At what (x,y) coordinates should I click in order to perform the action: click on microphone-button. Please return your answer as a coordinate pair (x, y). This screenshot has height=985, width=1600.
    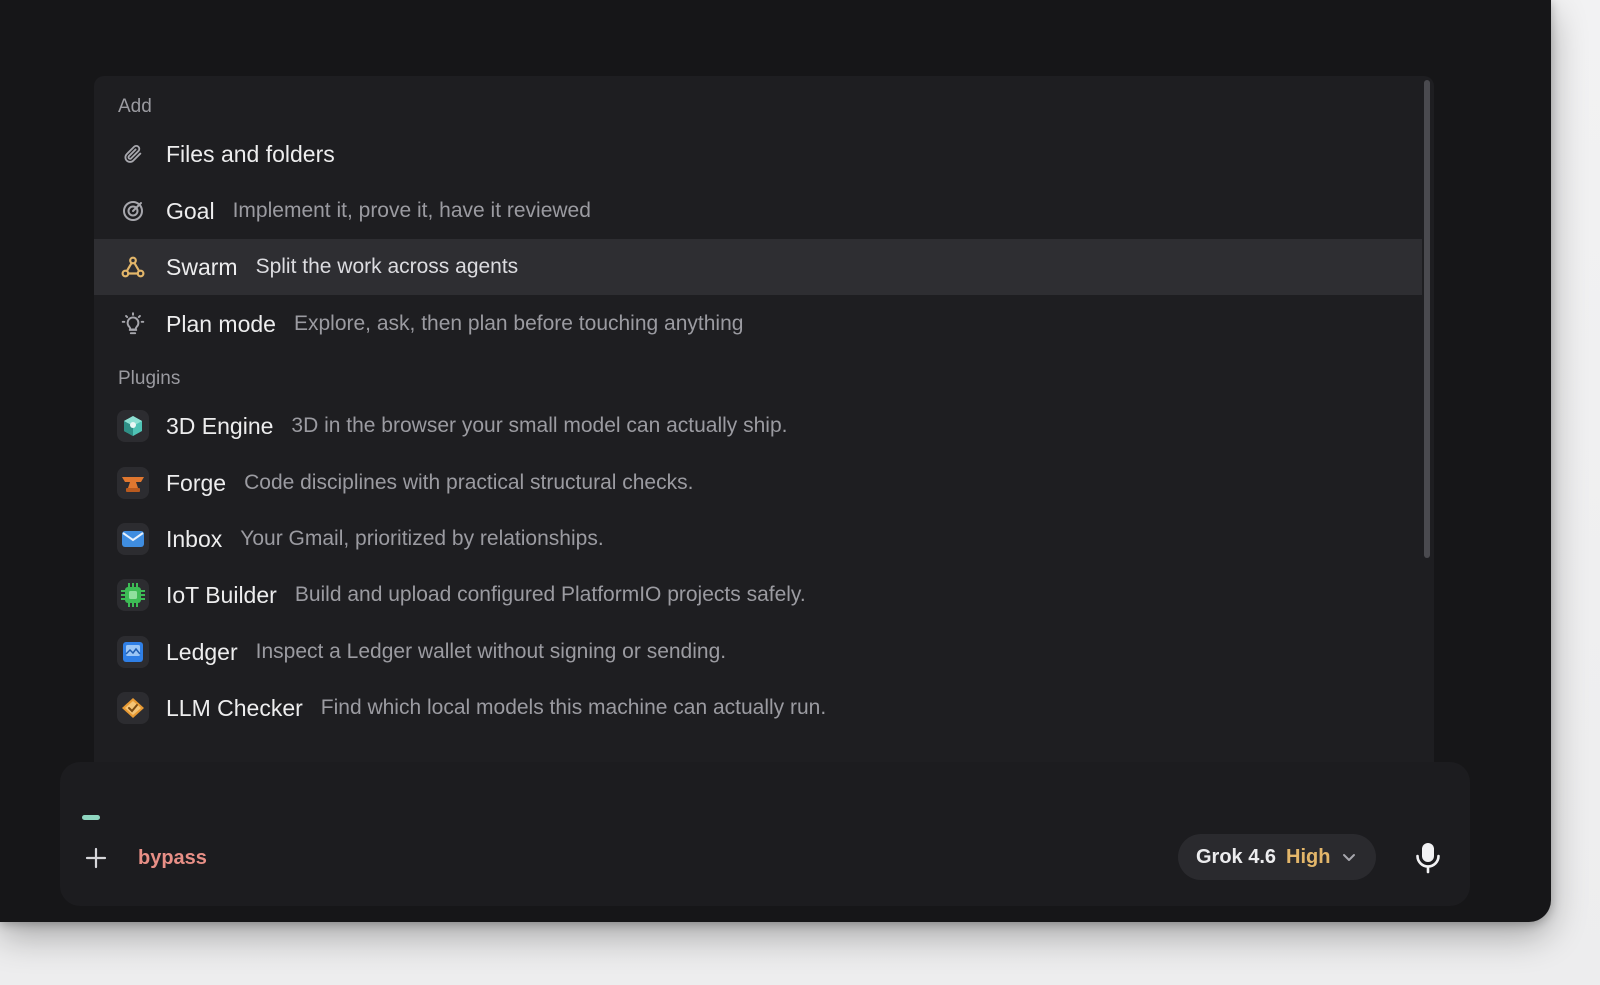
    Looking at the image, I should click on (1428, 858).